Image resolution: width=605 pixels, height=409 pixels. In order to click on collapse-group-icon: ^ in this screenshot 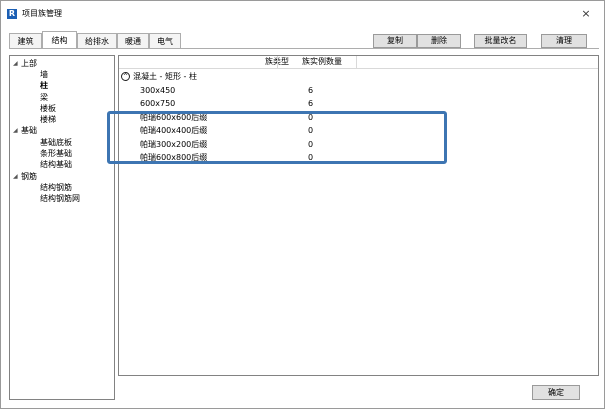, I will do `click(125, 76)`.